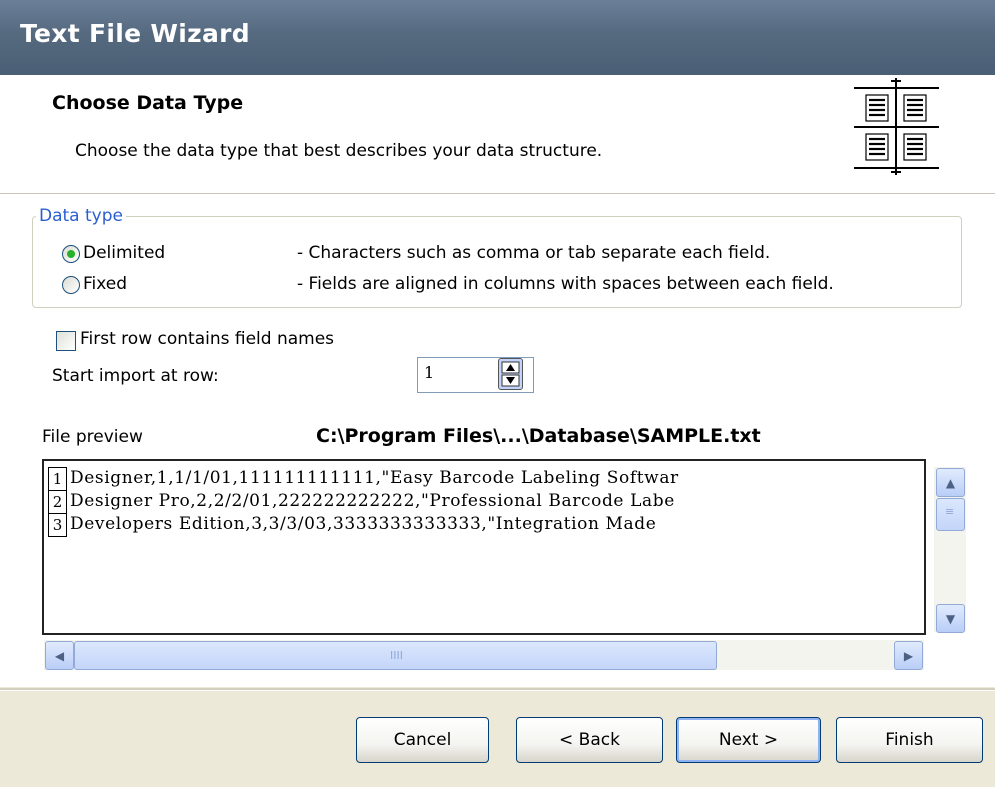 The height and width of the screenshot is (787, 995). I want to click on next-button: Next >, so click(748, 740).